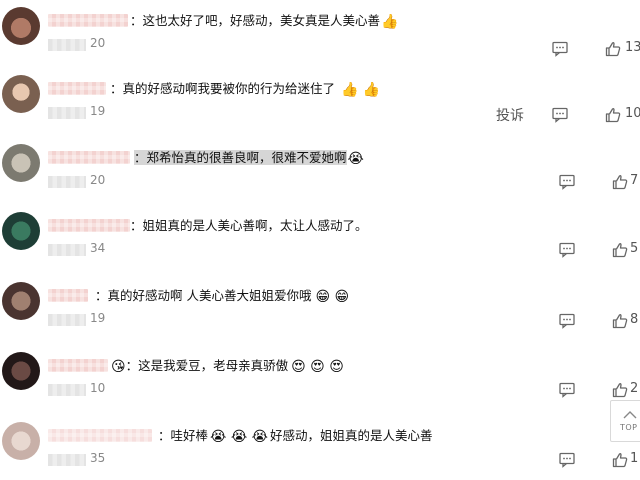  Describe the element at coordinates (634, 180) in the screenshot. I see `like-count: 7` at that location.